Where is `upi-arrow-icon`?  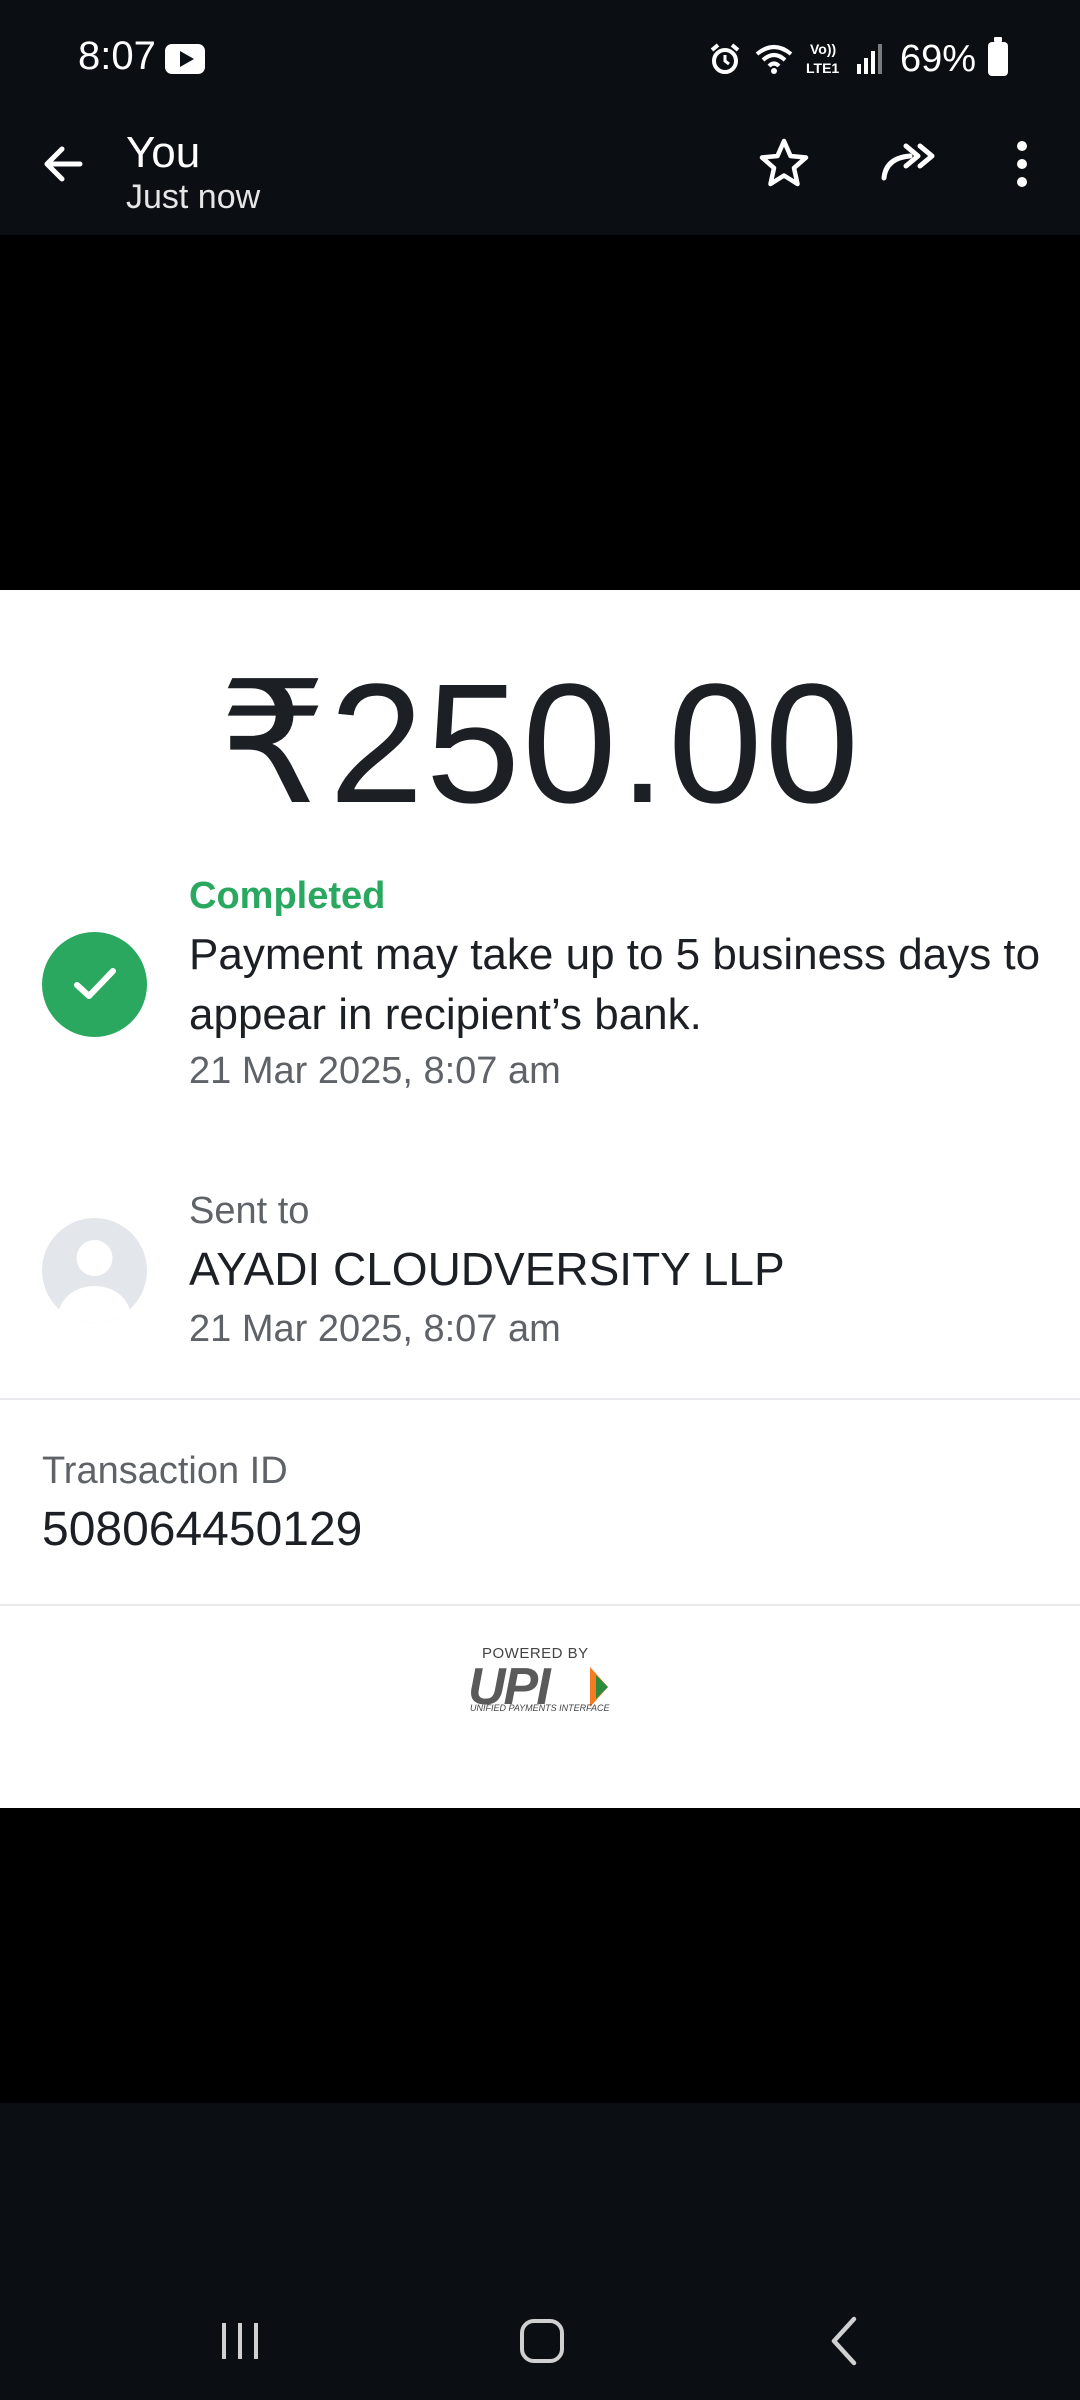 upi-arrow-icon is located at coordinates (599, 1687).